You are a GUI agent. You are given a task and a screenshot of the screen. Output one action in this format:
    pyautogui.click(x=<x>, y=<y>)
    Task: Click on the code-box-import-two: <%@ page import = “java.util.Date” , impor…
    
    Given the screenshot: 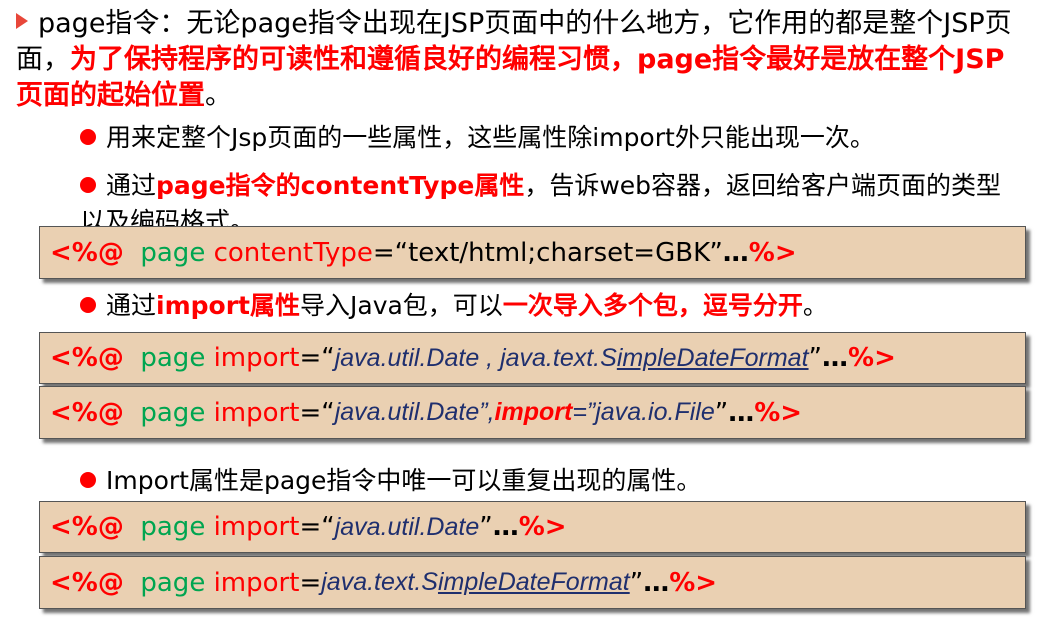 What is the action you would take?
    pyautogui.click(x=532, y=412)
    